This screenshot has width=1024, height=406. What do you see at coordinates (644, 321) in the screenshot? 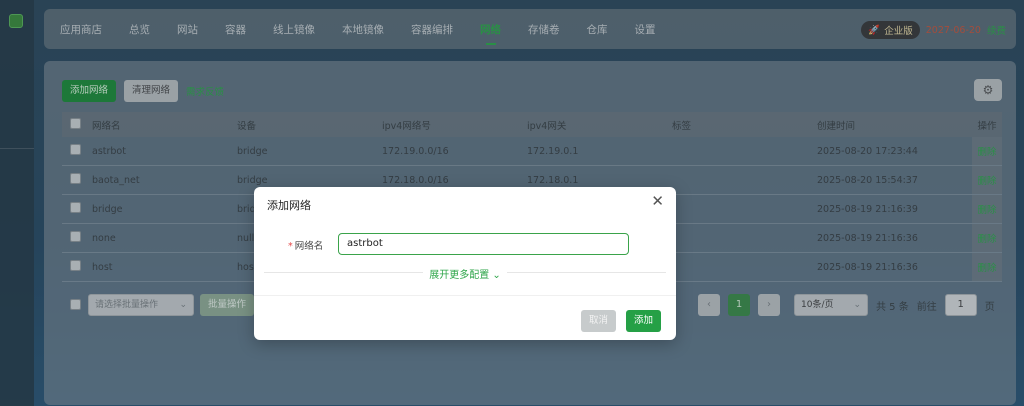
I see `add-button: 添加` at bounding box center [644, 321].